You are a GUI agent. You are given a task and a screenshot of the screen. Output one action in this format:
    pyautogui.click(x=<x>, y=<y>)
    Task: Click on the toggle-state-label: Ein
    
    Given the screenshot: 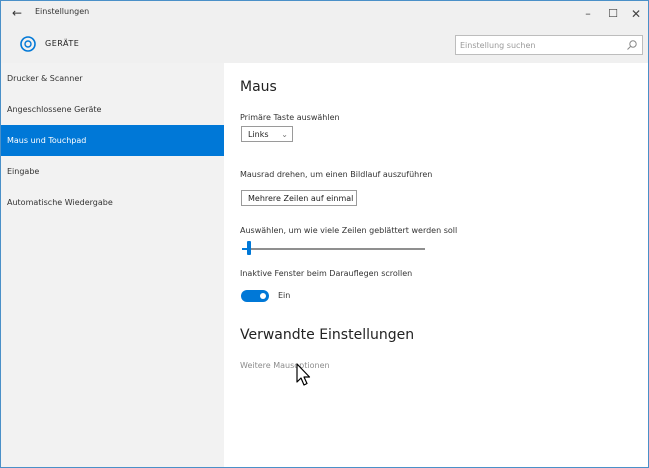 What is the action you would take?
    pyautogui.click(x=284, y=295)
    